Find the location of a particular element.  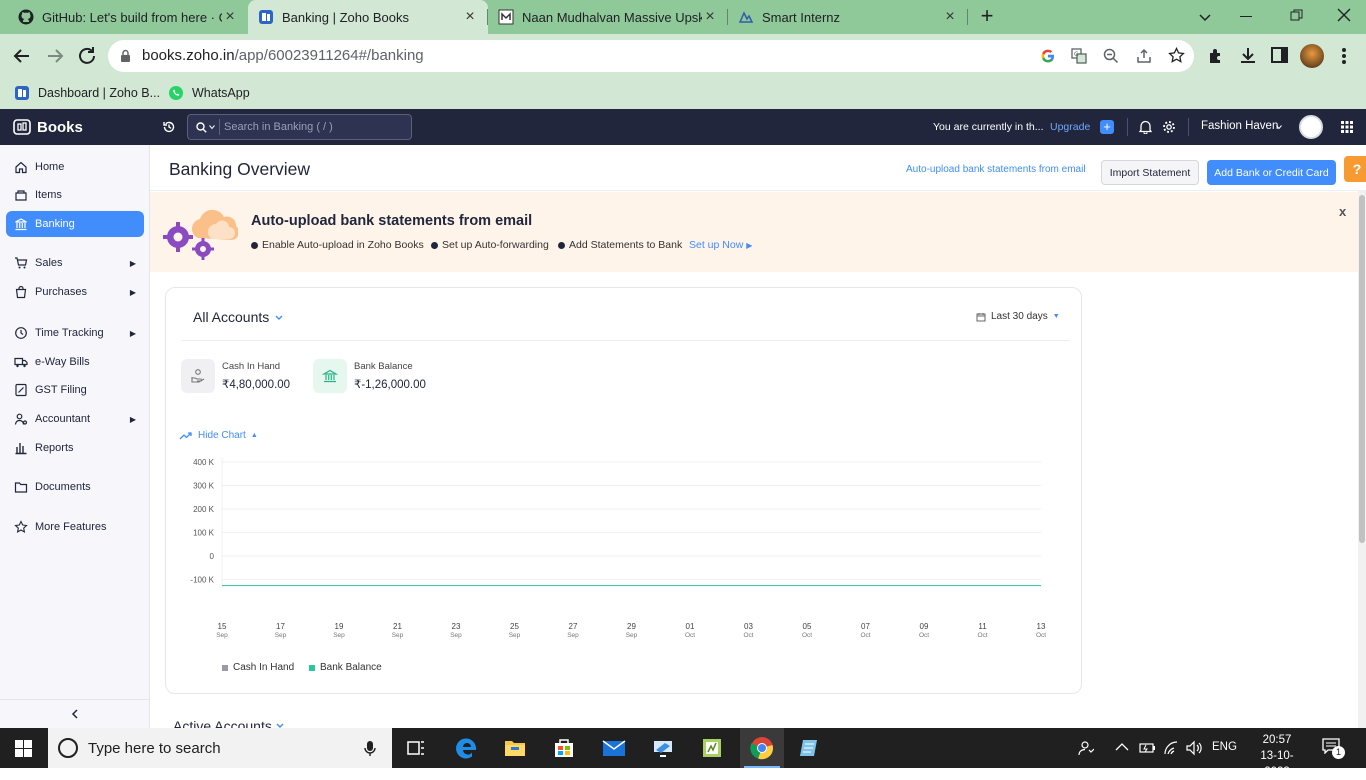

hide-chart-toggle: Hide Chart ▲ is located at coordinates (218, 435).